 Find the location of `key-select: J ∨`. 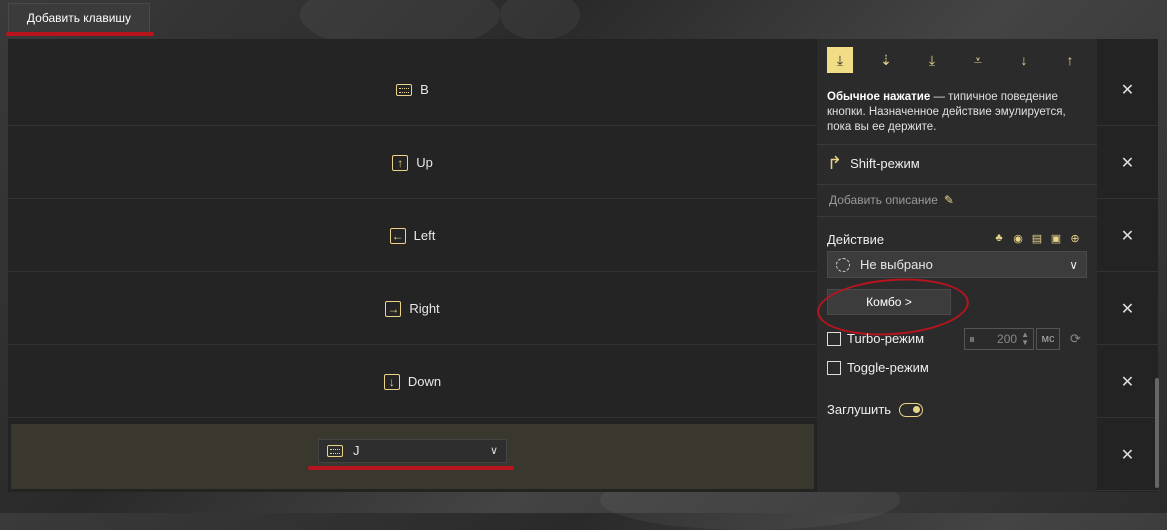

key-select: J ∨ is located at coordinates (412, 450).